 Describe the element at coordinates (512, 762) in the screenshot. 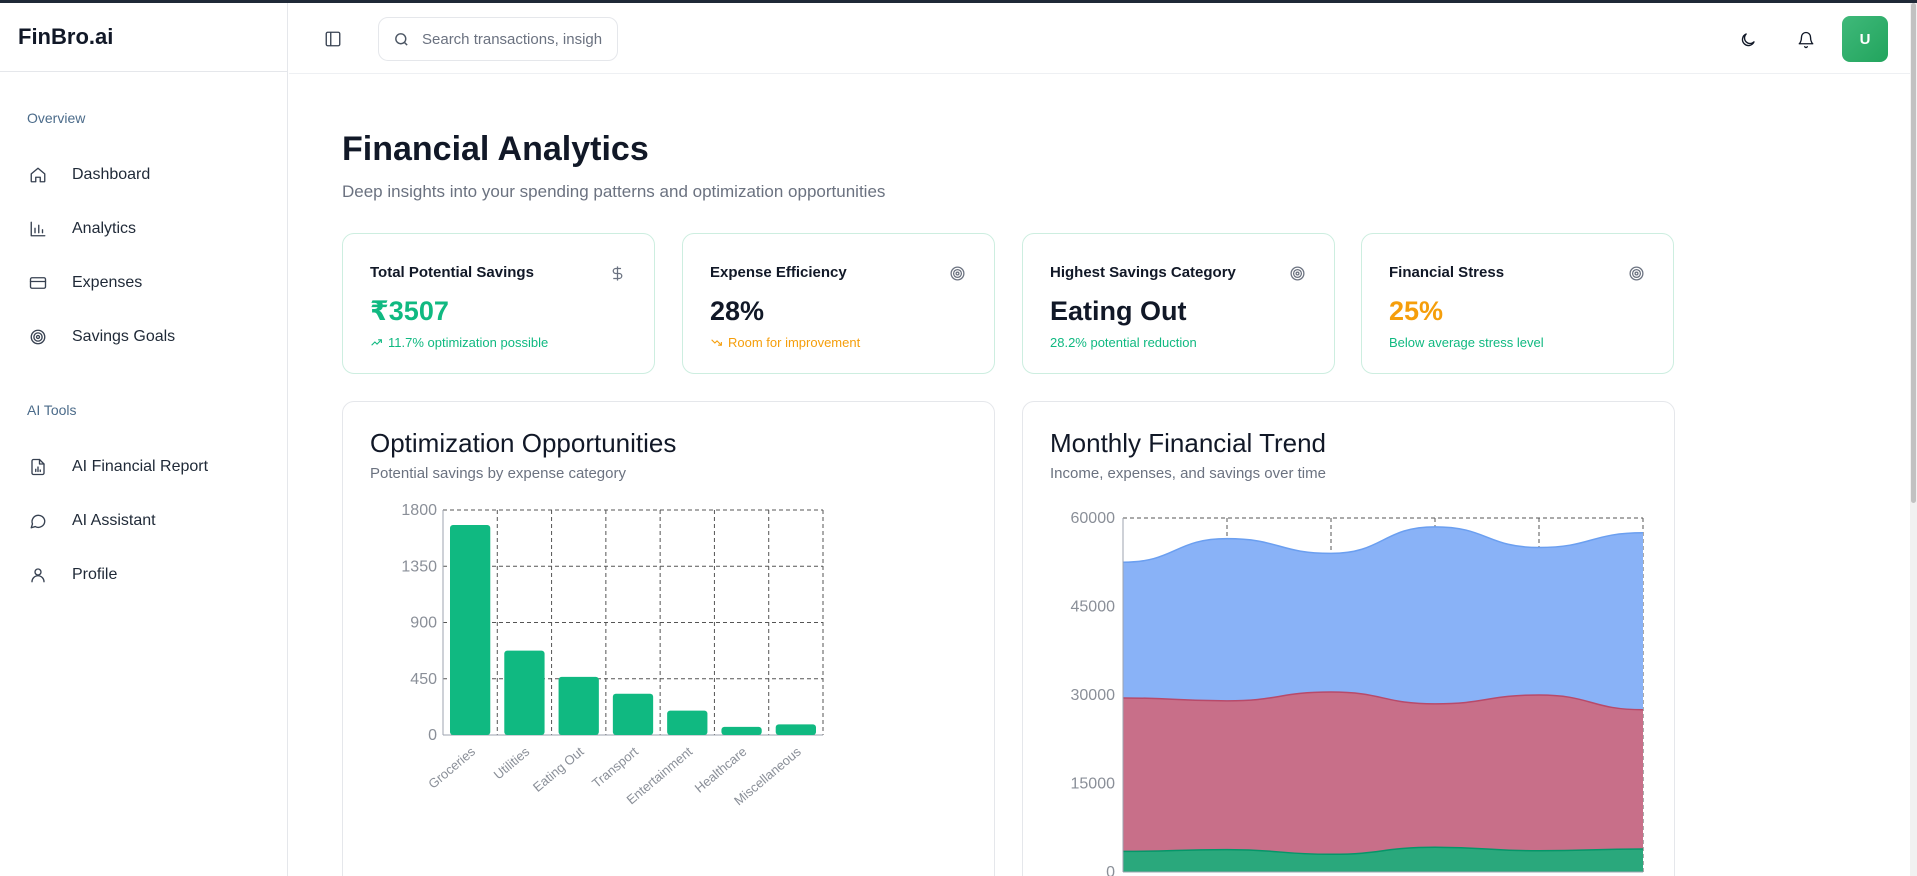

I see `x-tick-label: Utilities` at that location.